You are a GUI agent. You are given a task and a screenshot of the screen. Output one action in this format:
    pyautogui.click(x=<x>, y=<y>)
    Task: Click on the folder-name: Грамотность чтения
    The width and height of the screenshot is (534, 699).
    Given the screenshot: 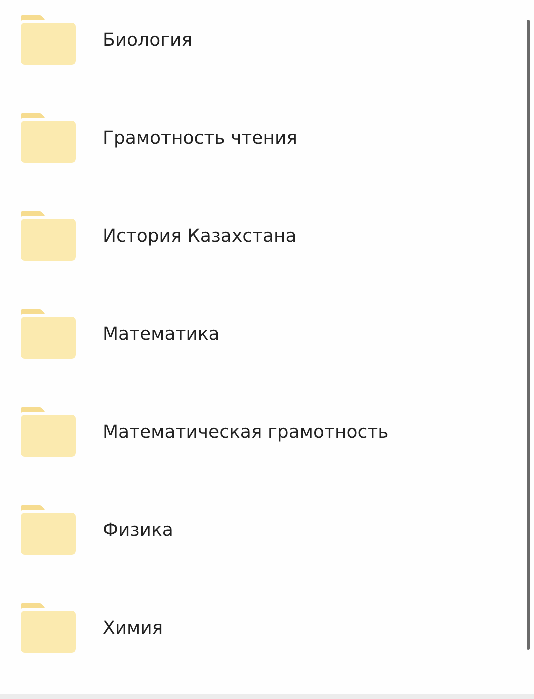 What is the action you would take?
    pyautogui.click(x=200, y=138)
    